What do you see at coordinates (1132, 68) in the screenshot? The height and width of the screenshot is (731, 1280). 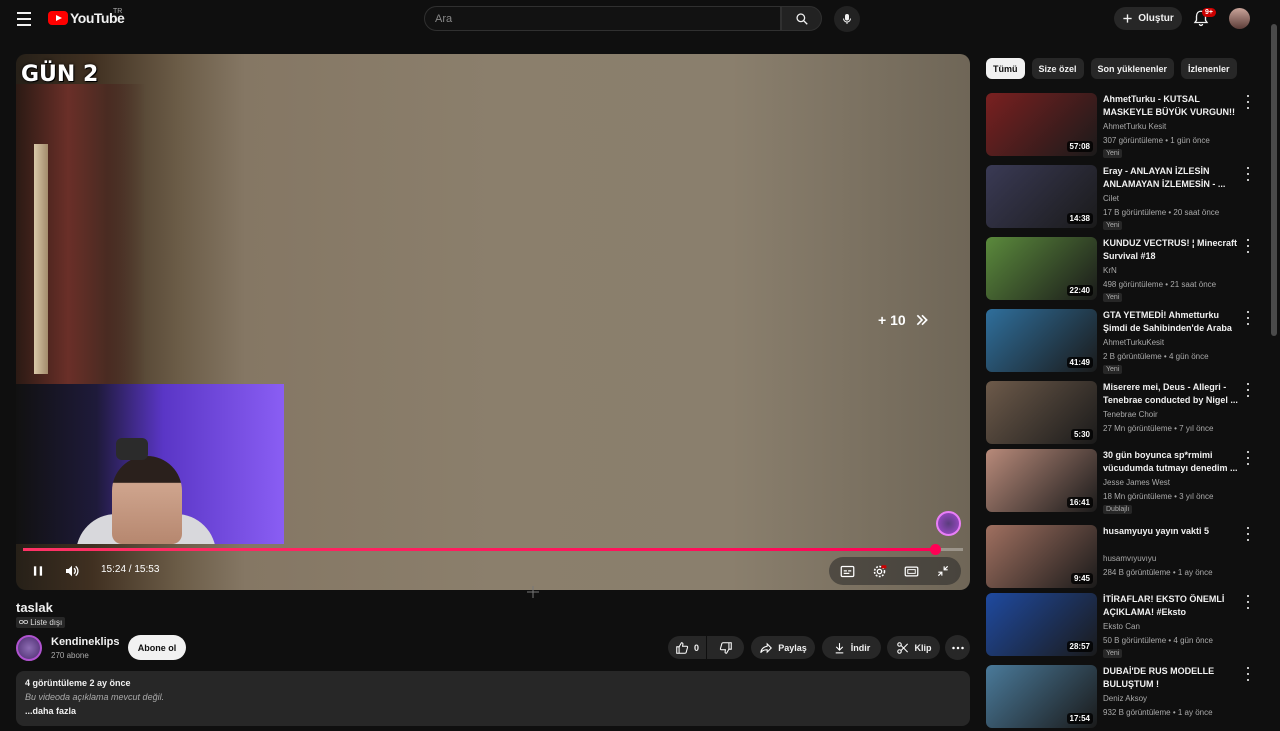 I see `chip-recently-uploaded: Son yüklenenler` at bounding box center [1132, 68].